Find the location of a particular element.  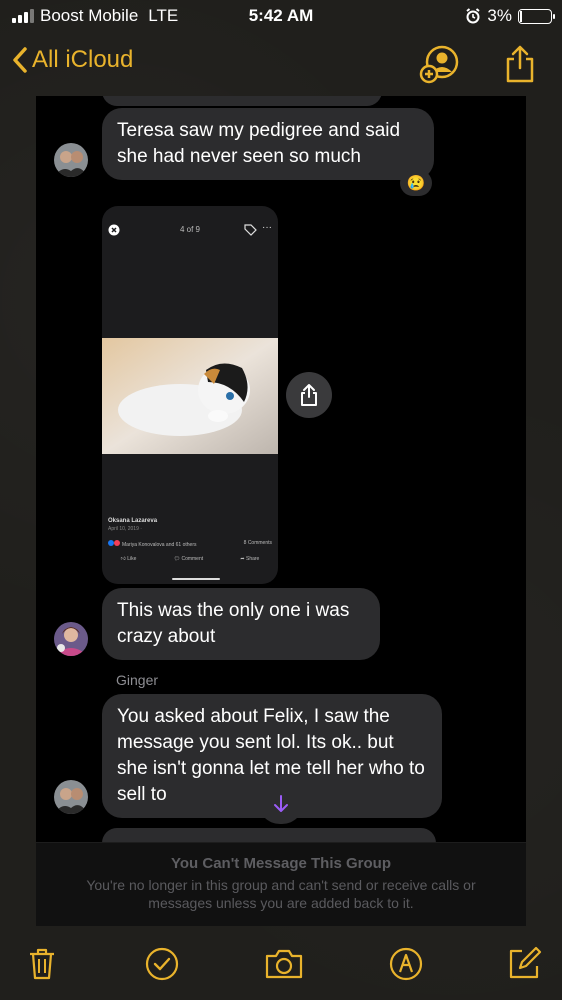

crying-face-icon: 😢 is located at coordinates (416, 183).